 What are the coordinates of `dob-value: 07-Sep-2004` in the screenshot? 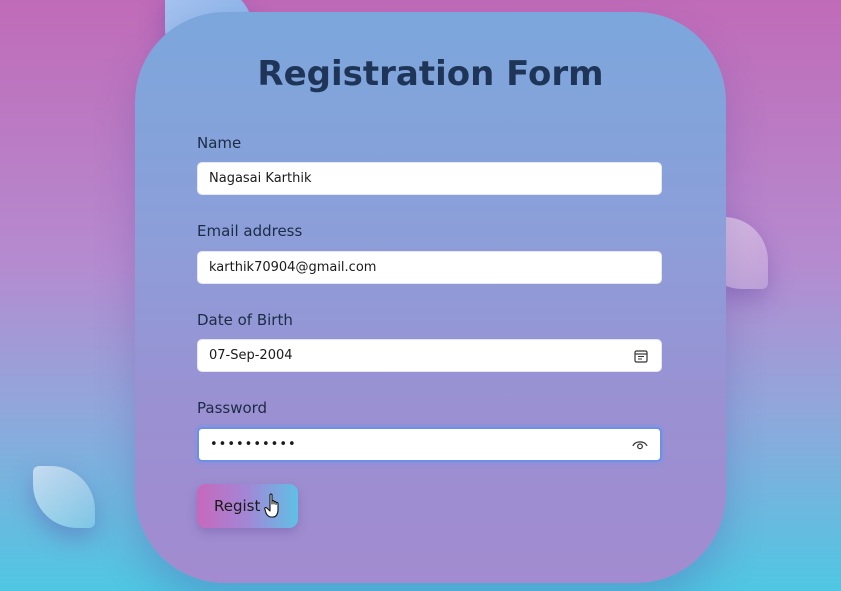 It's located at (251, 355).